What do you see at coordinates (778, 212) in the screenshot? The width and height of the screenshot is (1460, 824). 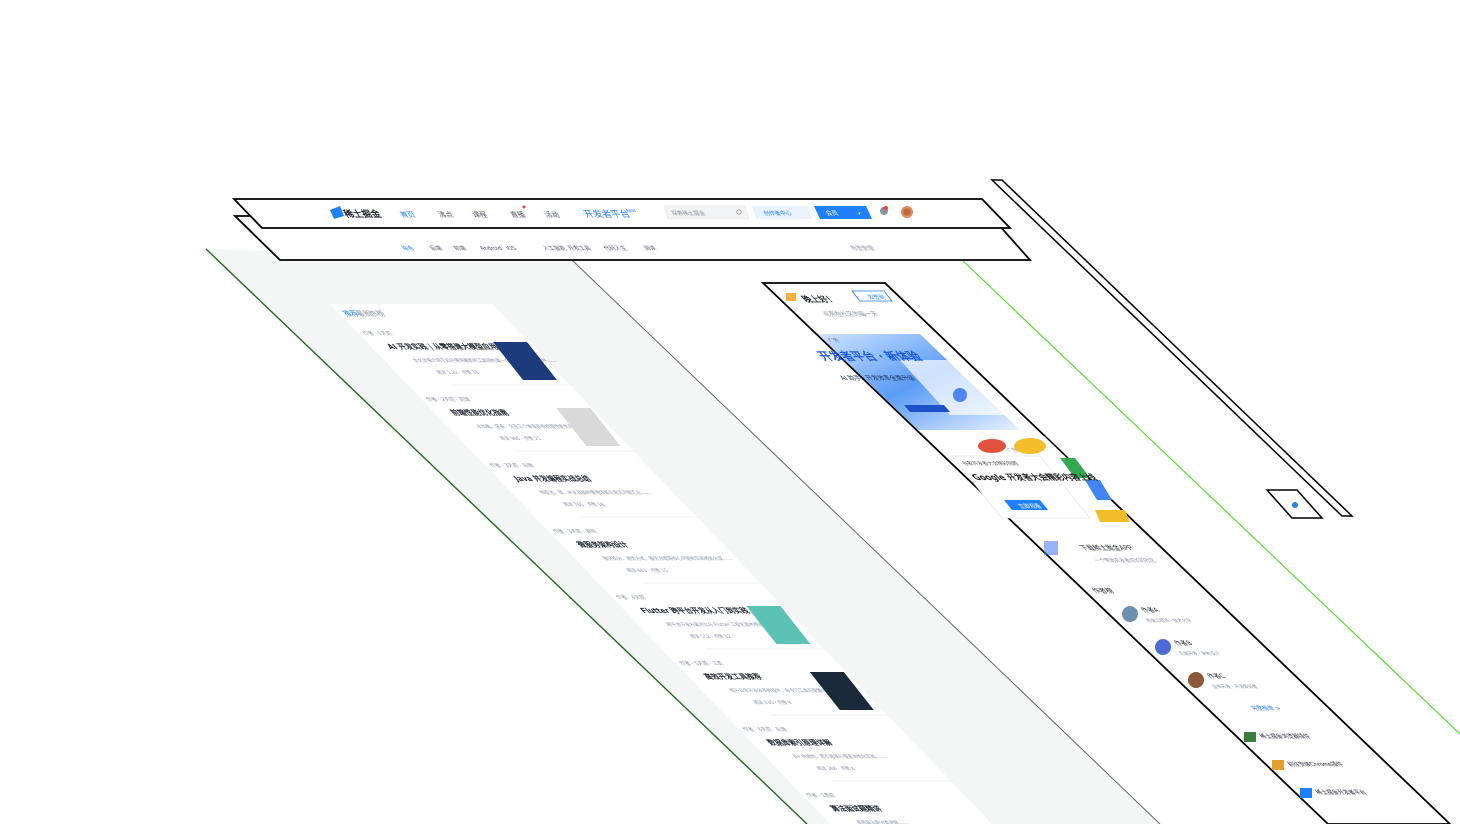 I see `creator-center-label: 创作者中心` at bounding box center [778, 212].